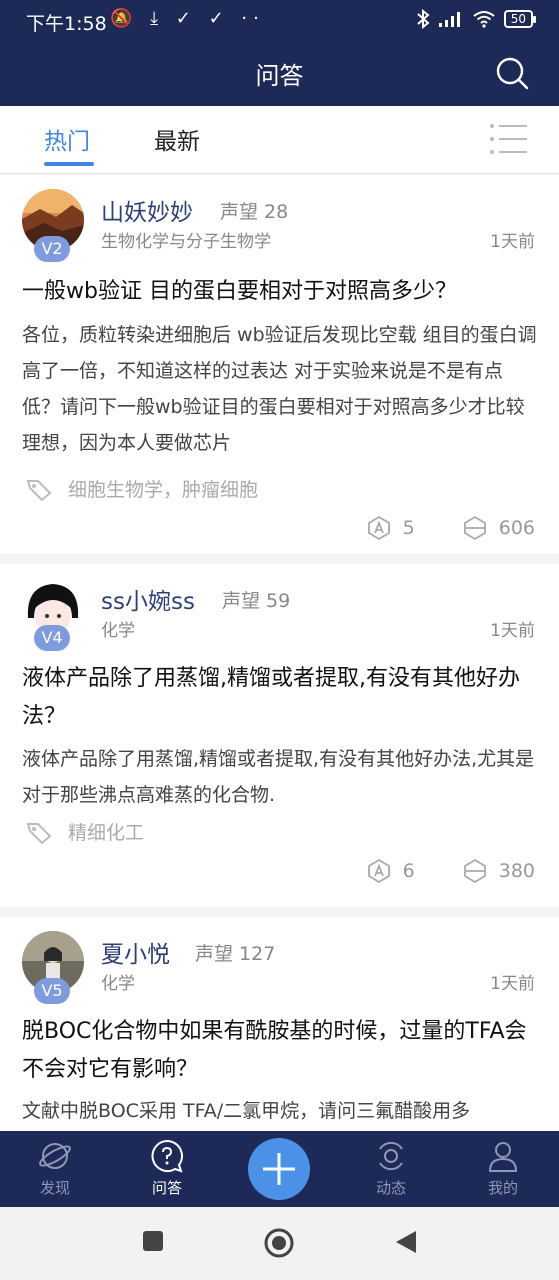 This screenshot has height=1280, width=559. What do you see at coordinates (279, 698) in the screenshot?
I see `question-title: 液体产品除了用蒸馏,精馏或者提取,有没有其他好办法？` at bounding box center [279, 698].